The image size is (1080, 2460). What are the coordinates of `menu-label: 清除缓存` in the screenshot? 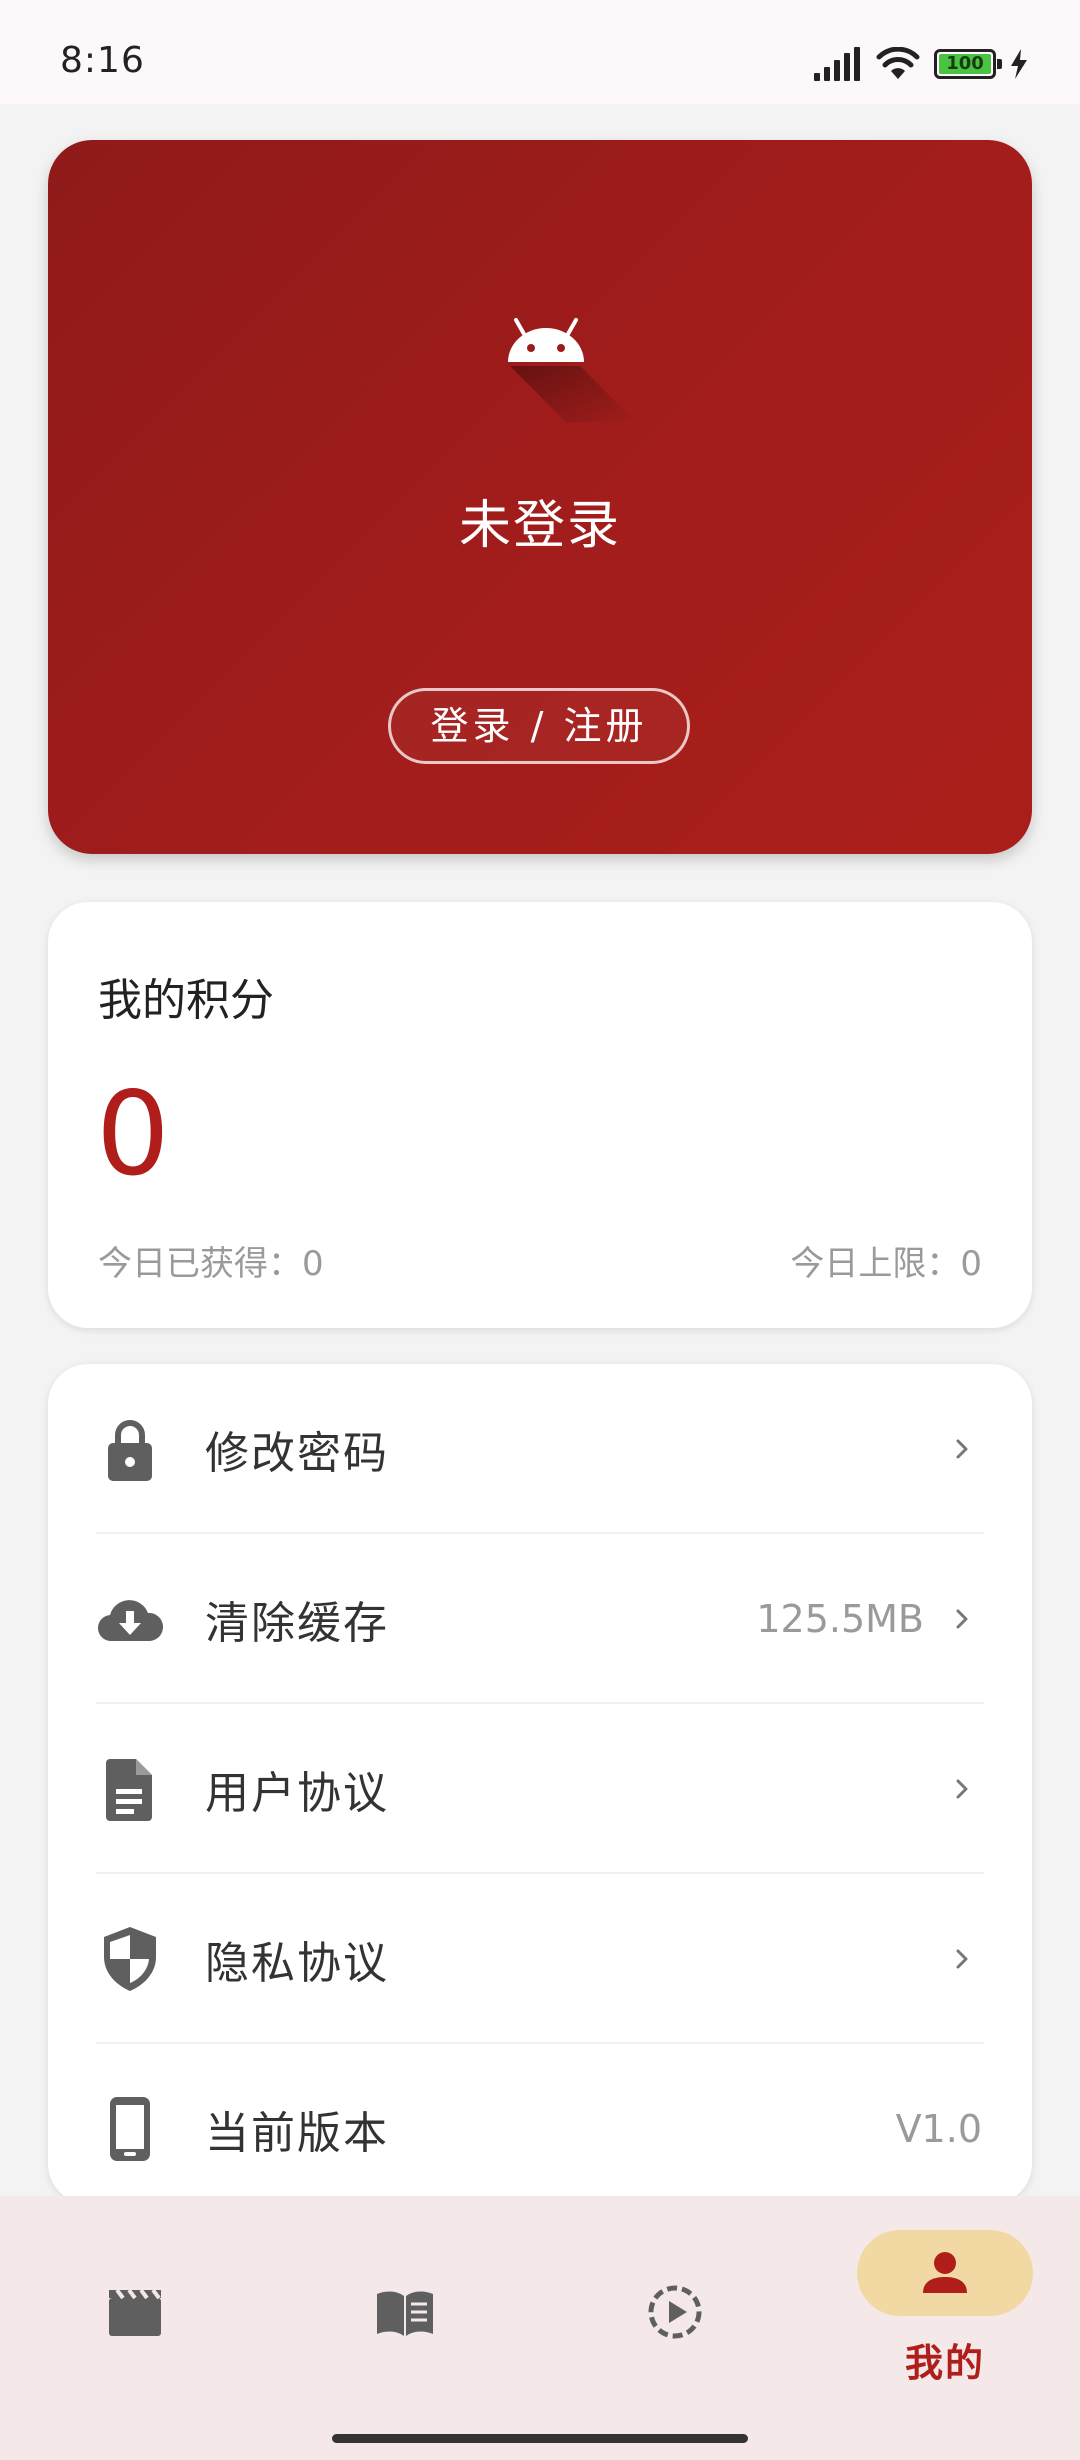 It's located at (297, 1623).